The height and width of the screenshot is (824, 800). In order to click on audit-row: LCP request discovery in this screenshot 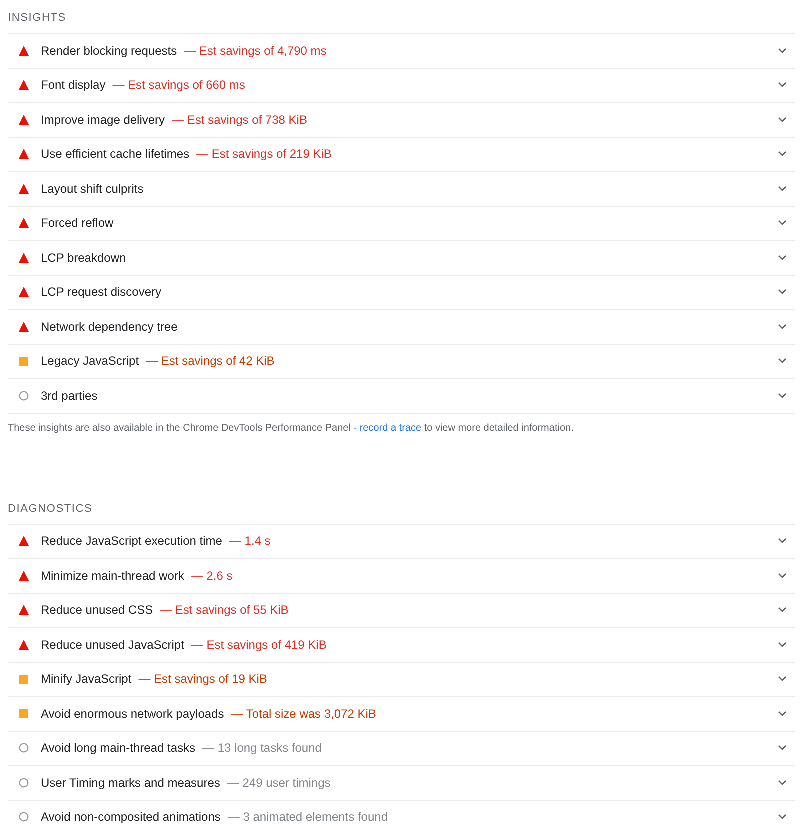, I will do `click(401, 291)`.